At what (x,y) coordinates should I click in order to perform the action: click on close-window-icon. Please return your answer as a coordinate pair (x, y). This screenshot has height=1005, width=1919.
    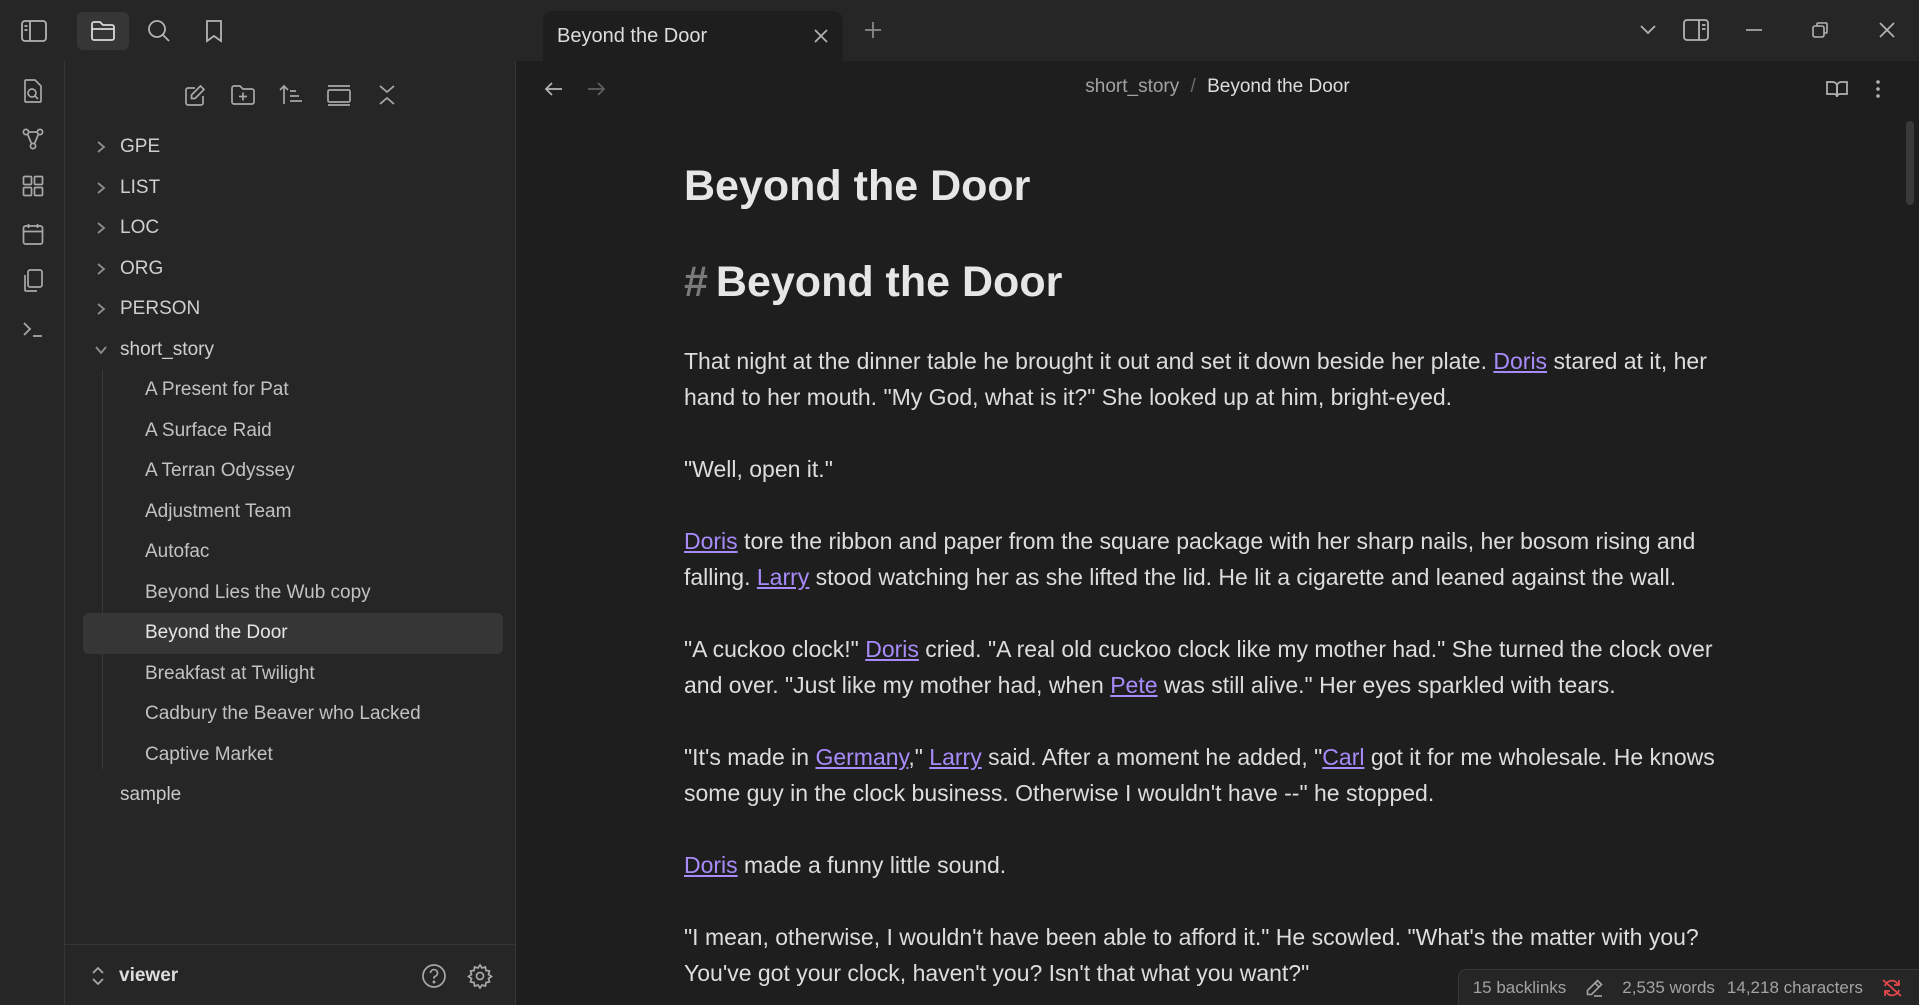
    Looking at the image, I should click on (1887, 30).